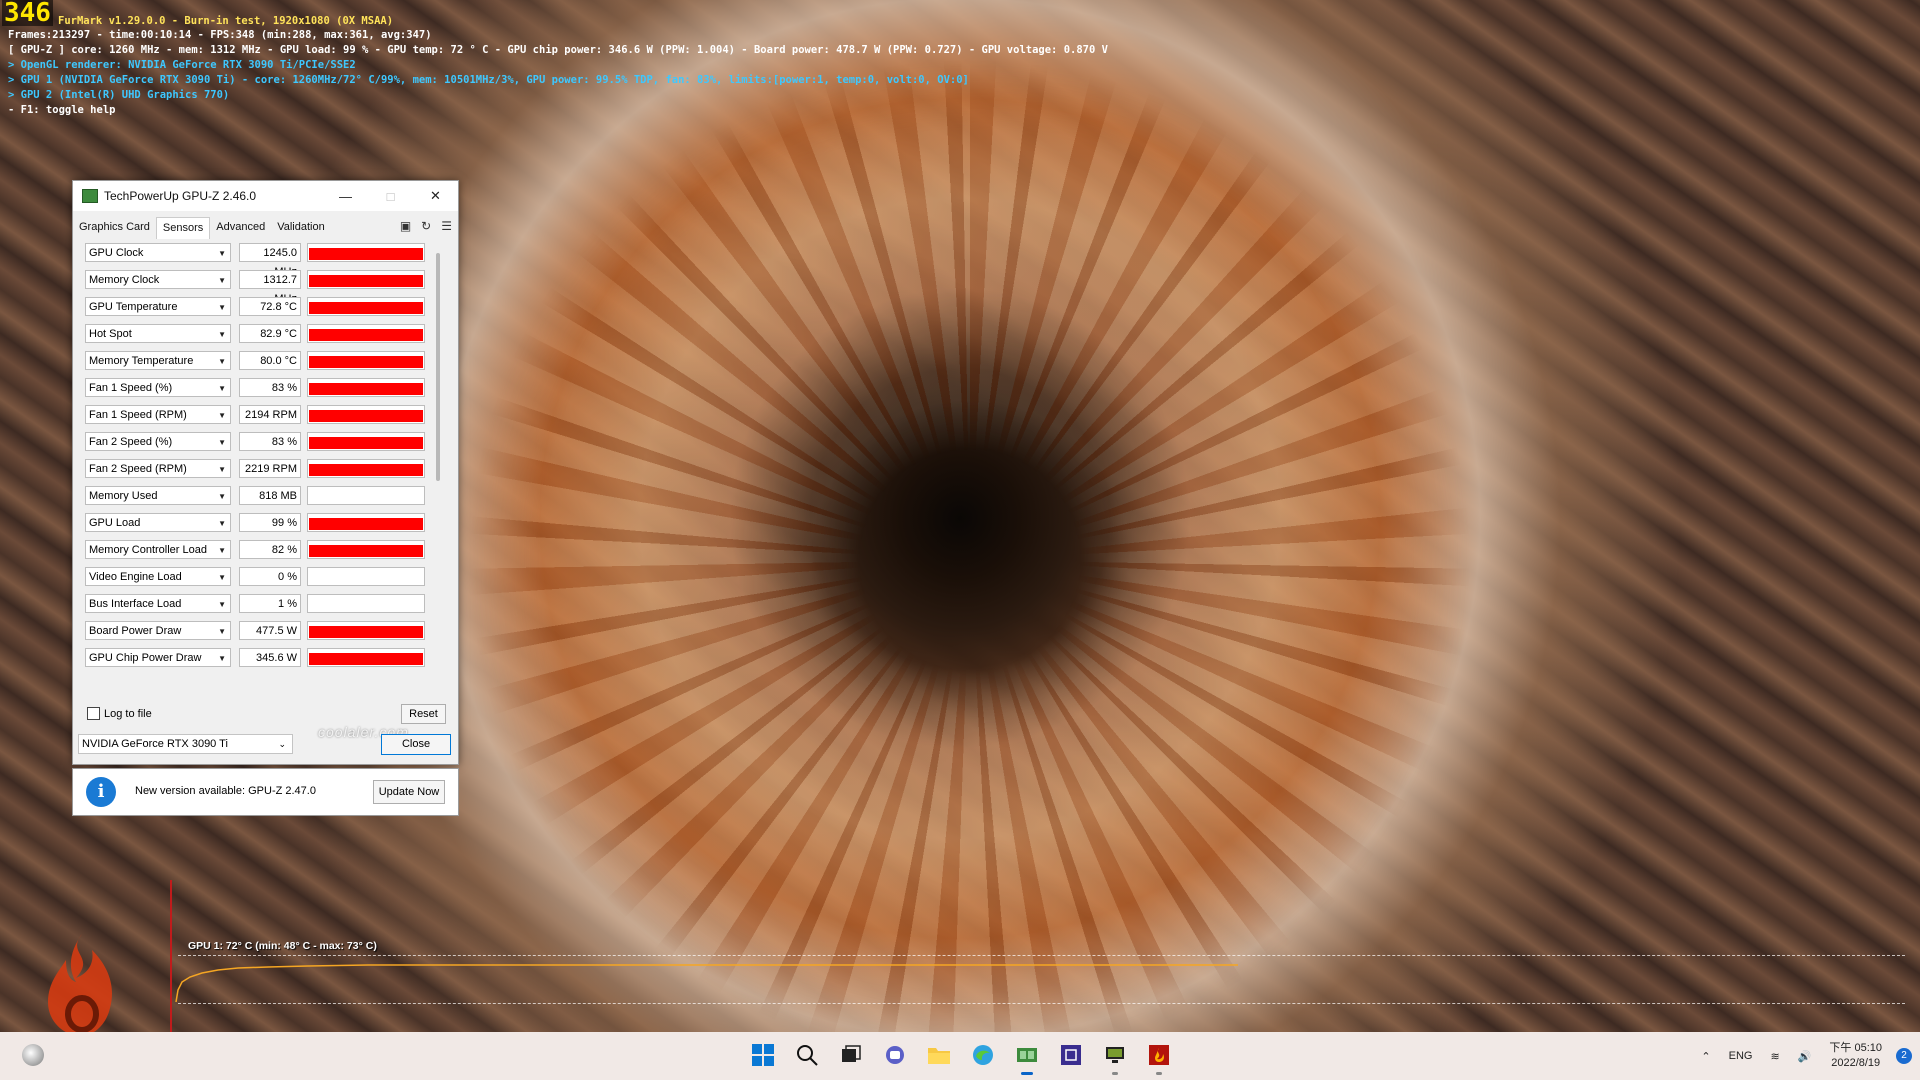  What do you see at coordinates (1774, 1056) in the screenshot?
I see `wifi-icon: ≋` at bounding box center [1774, 1056].